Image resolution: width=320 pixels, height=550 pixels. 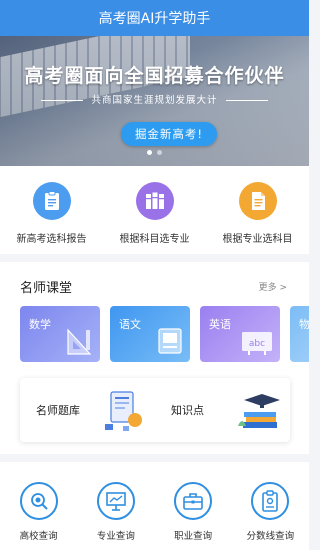 I want to click on book-icon, so click(x=170, y=341).